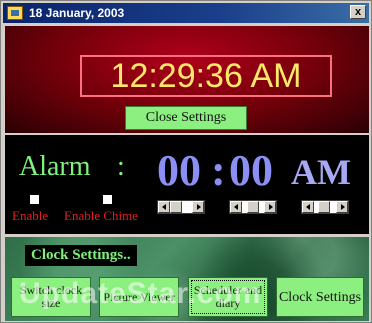 The image size is (372, 323). Describe the element at coordinates (34, 199) in the screenshot. I see `enable-alarm-checkbox` at that location.